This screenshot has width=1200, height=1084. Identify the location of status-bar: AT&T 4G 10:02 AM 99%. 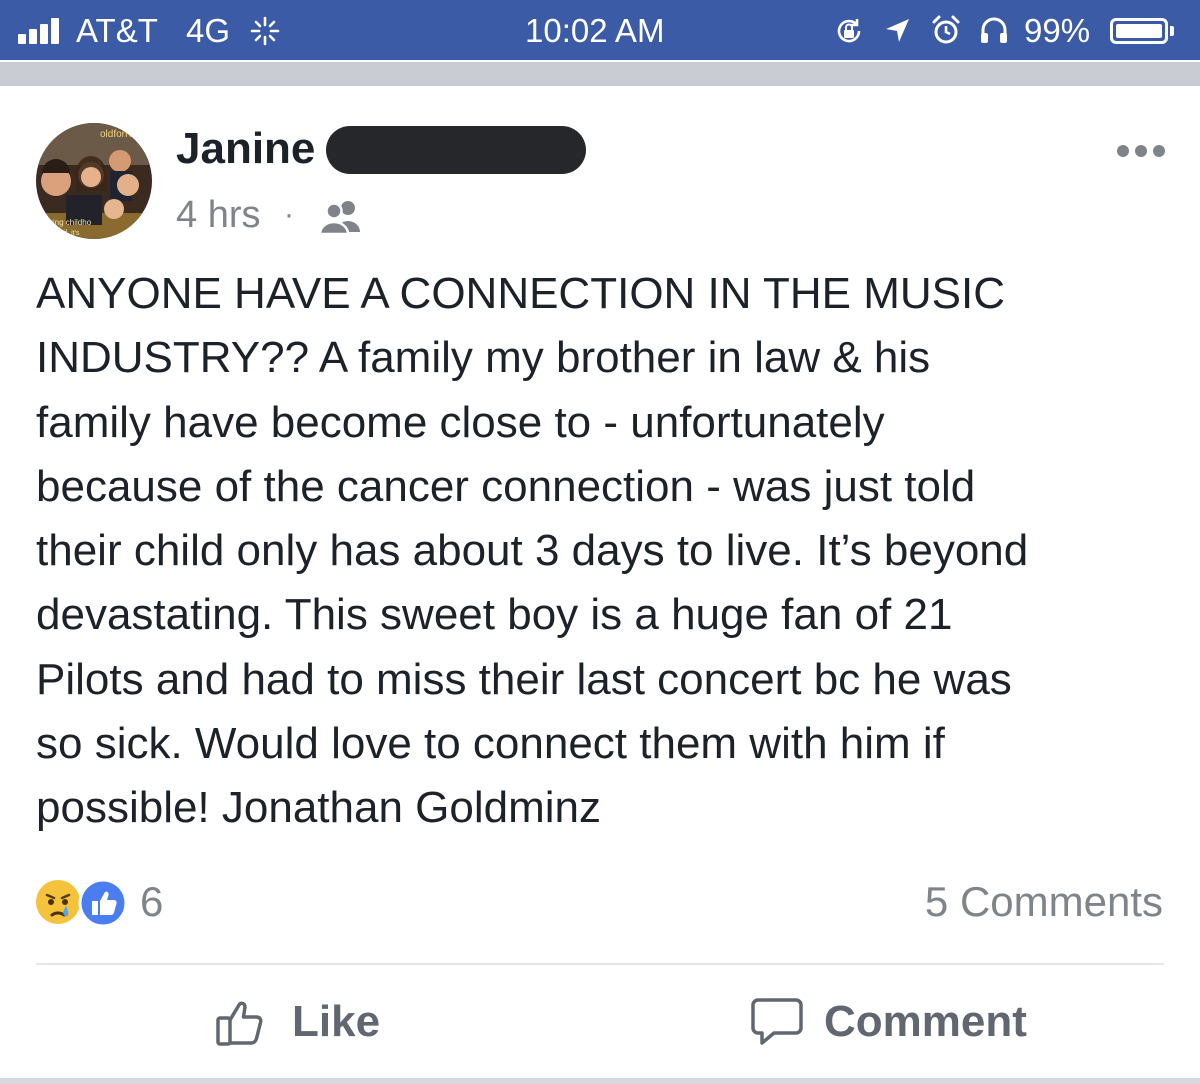
(600, 30).